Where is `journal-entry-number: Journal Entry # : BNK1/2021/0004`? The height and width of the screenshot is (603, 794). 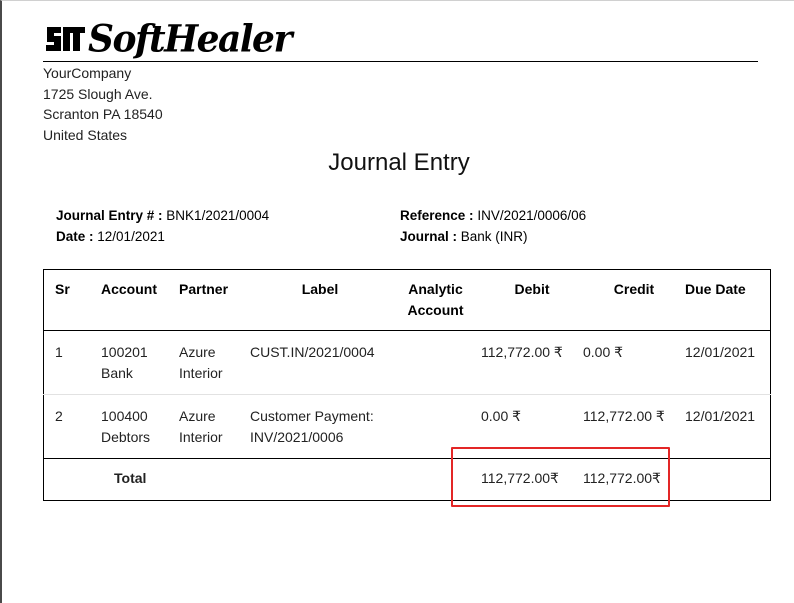
journal-entry-number: Journal Entry # : BNK1/2021/0004 is located at coordinates (162, 216).